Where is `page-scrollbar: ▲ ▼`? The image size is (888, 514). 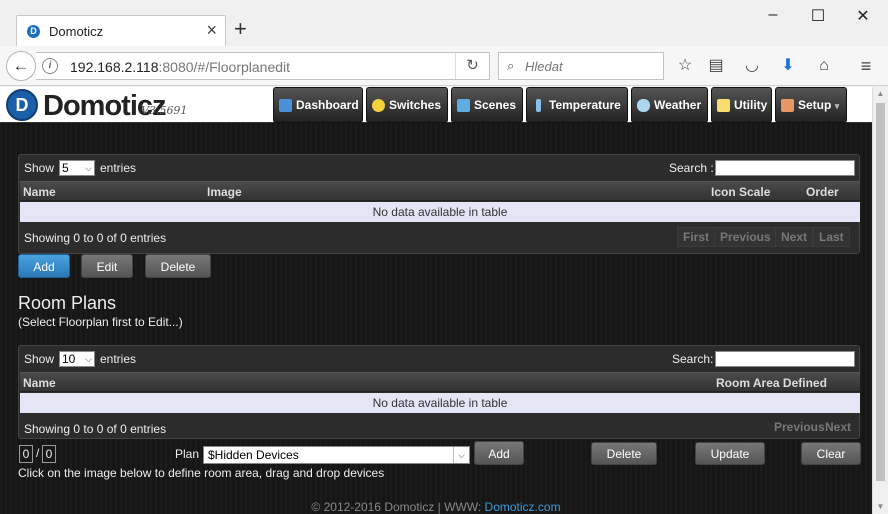 page-scrollbar: ▲ ▼ is located at coordinates (880, 300).